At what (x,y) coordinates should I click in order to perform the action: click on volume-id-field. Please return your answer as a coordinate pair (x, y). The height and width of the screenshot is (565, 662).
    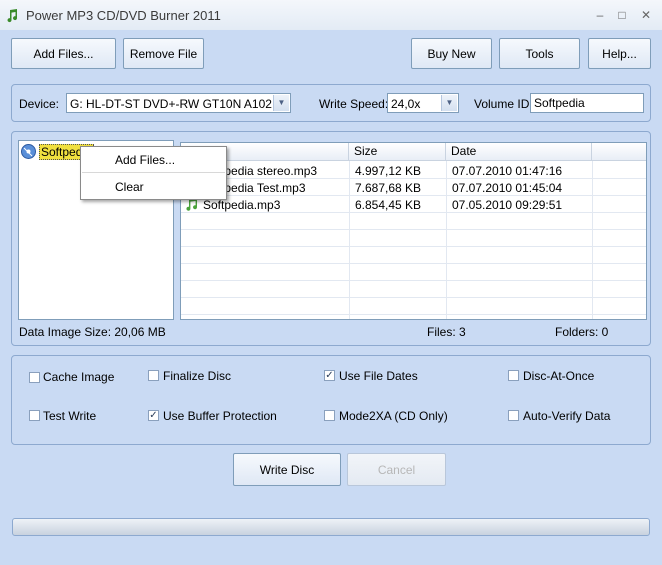
    Looking at the image, I should click on (587, 103).